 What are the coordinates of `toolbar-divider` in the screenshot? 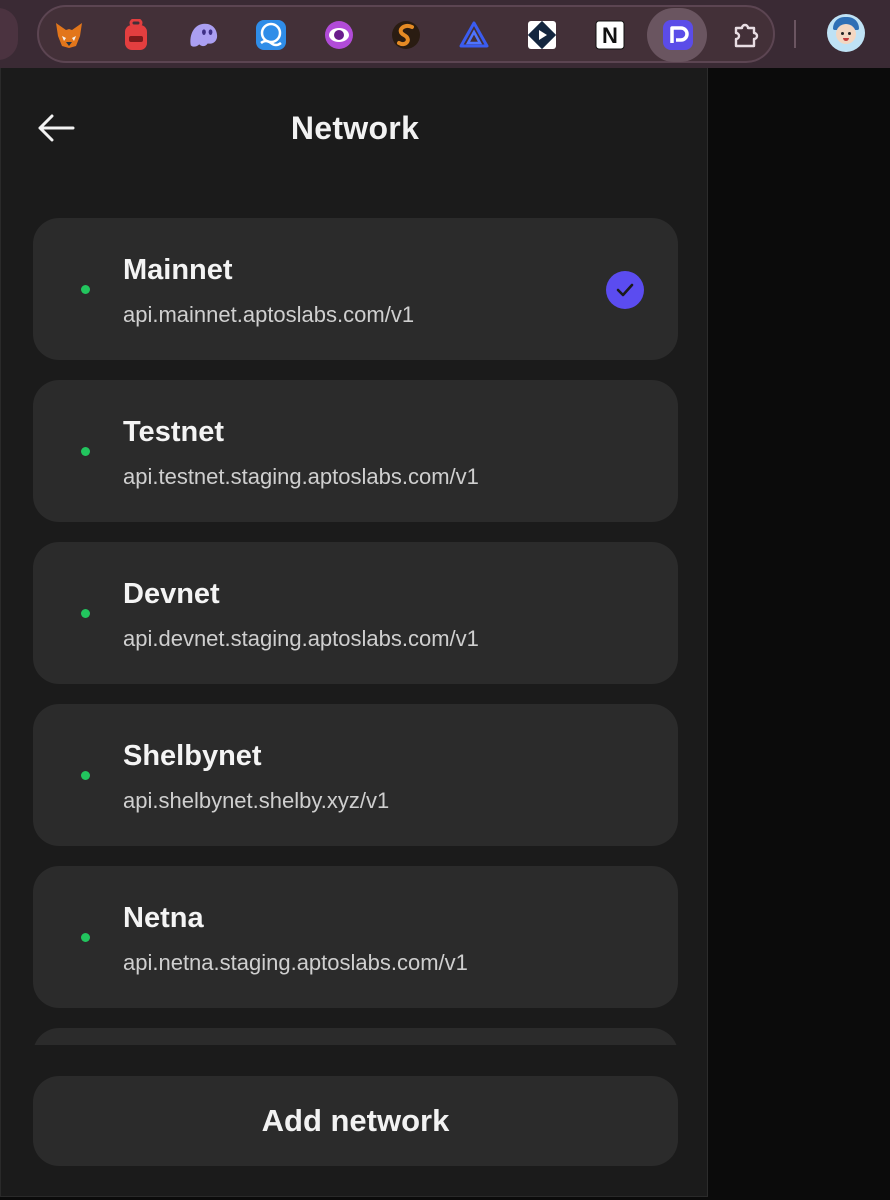 It's located at (795, 34).